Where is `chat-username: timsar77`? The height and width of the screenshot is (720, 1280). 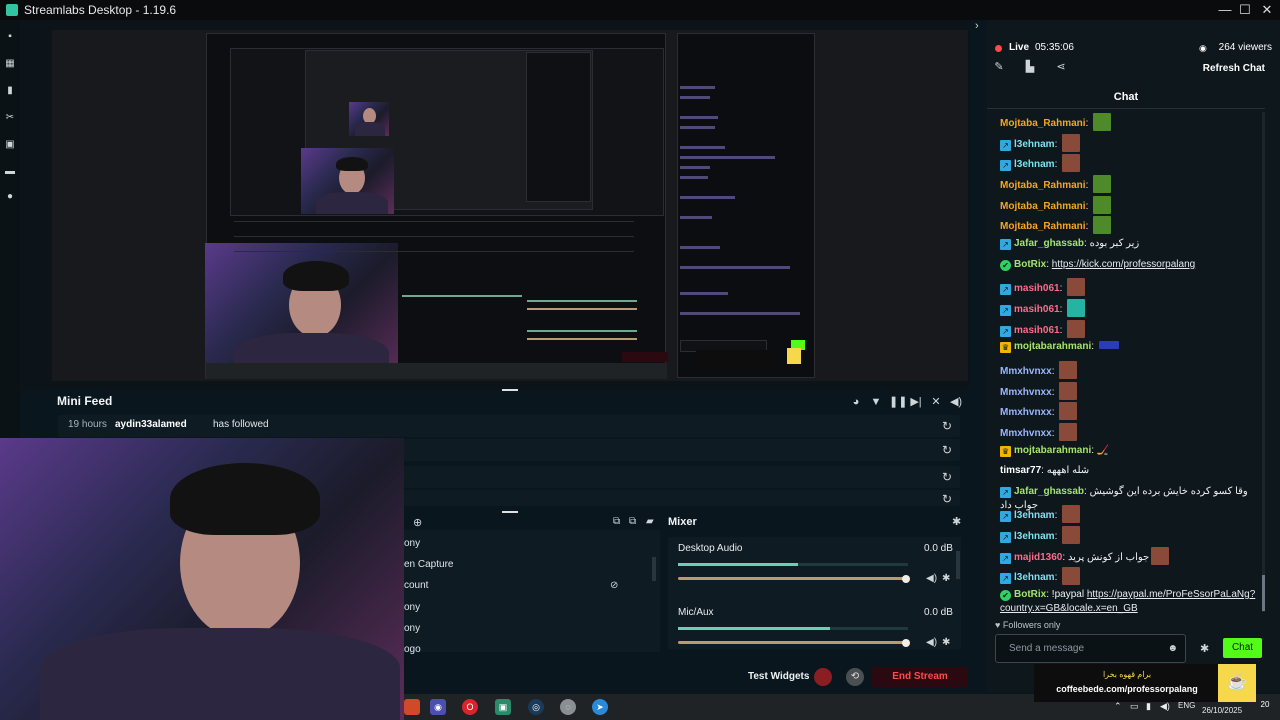
chat-username: timsar77 is located at coordinates (1020, 470).